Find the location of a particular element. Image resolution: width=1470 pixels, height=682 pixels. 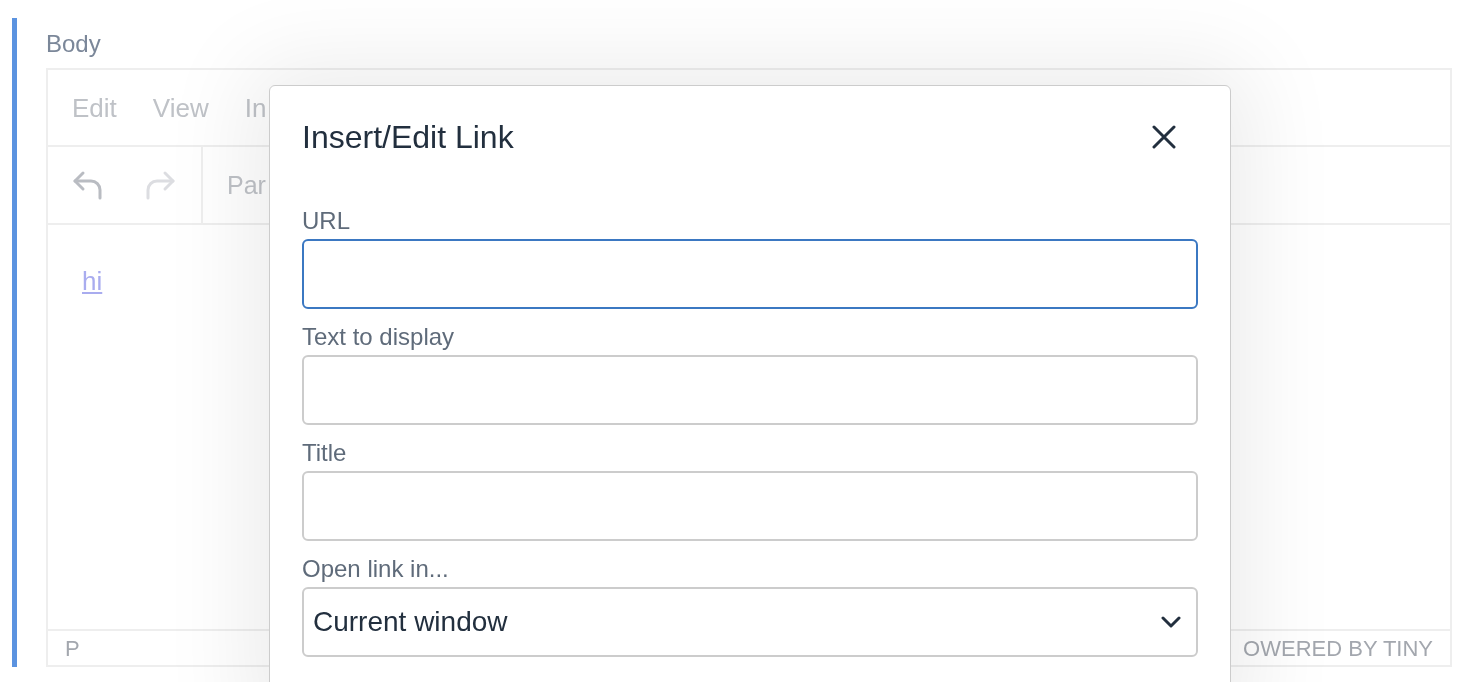

redo-icon is located at coordinates (160, 185).